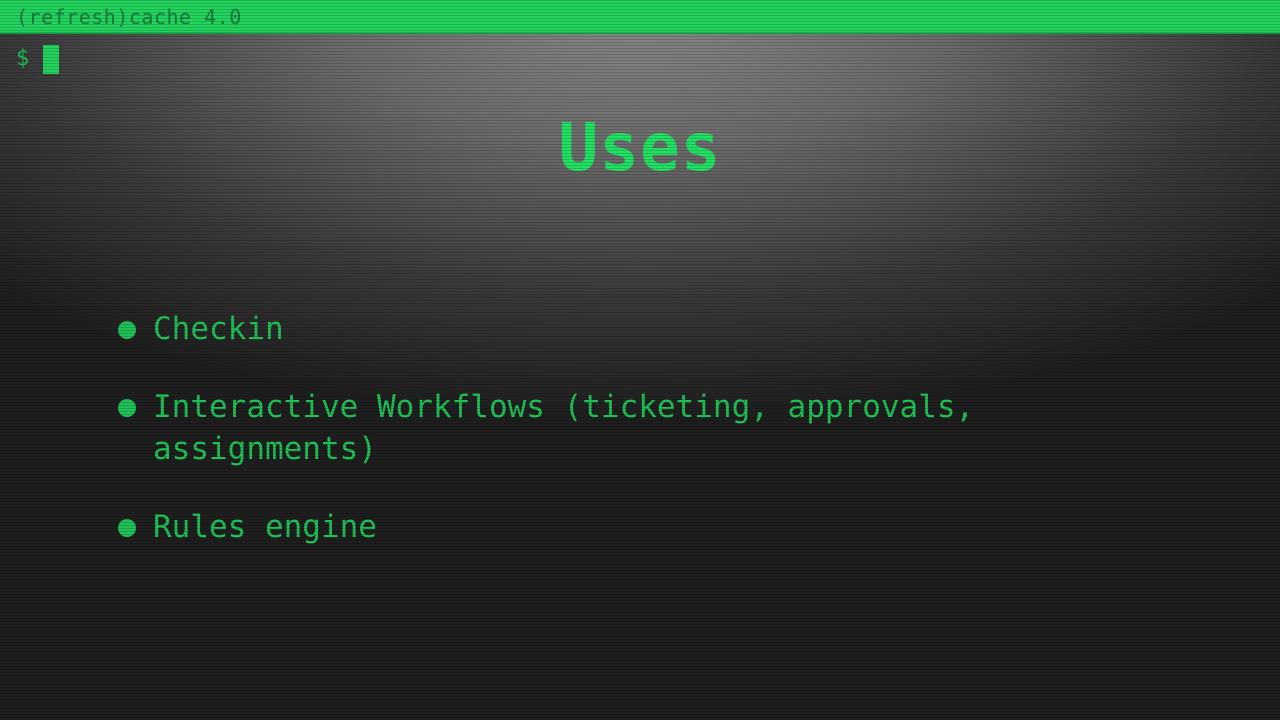 The image size is (1280, 720). I want to click on prompt-symbol: $, so click(23, 58).